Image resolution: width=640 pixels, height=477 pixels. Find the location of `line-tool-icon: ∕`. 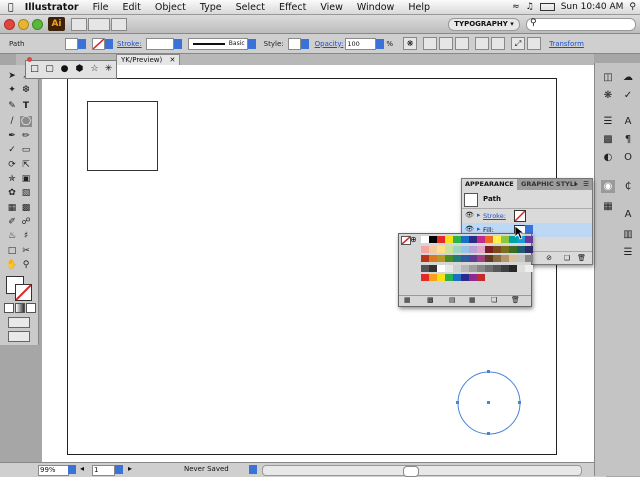

line-tool-icon: ∕ is located at coordinates (12, 121).